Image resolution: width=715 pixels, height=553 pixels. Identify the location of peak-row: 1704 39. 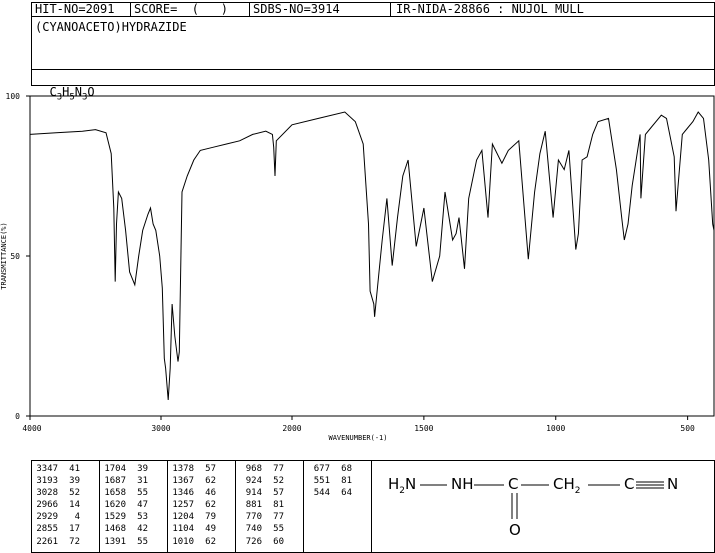
(125, 469).